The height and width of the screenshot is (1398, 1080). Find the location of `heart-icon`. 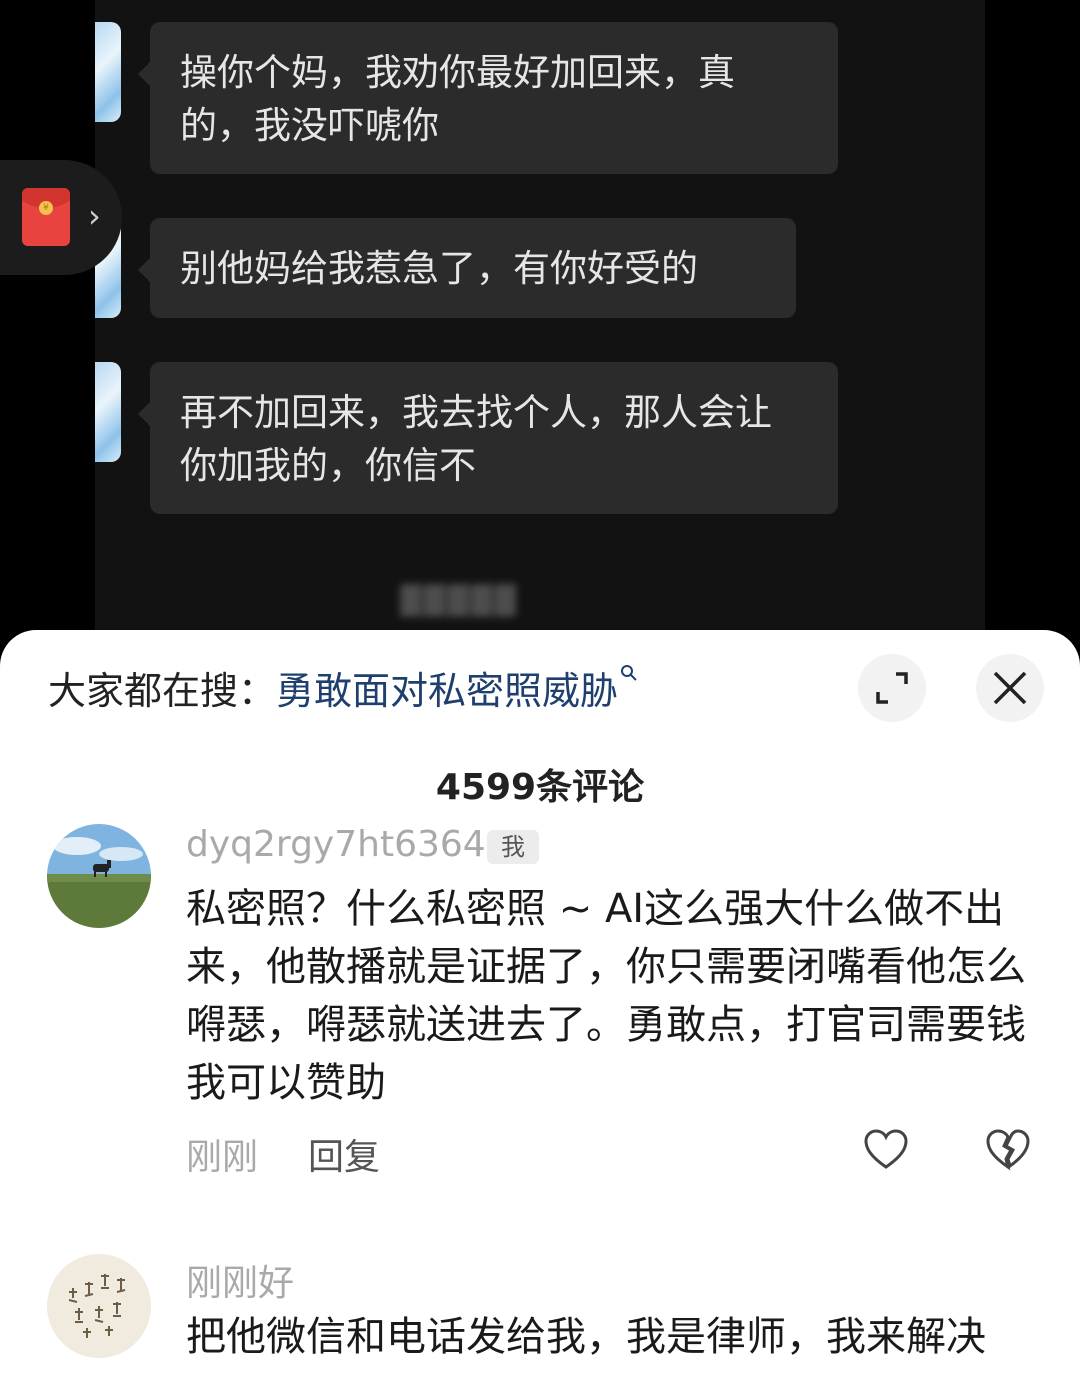

heart-icon is located at coordinates (886, 1150).